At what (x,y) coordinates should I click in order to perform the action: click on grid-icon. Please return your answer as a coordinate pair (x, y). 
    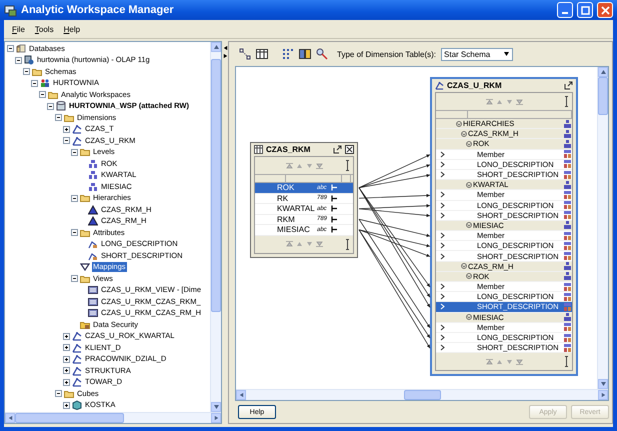
    Looking at the image, I should click on (288, 54).